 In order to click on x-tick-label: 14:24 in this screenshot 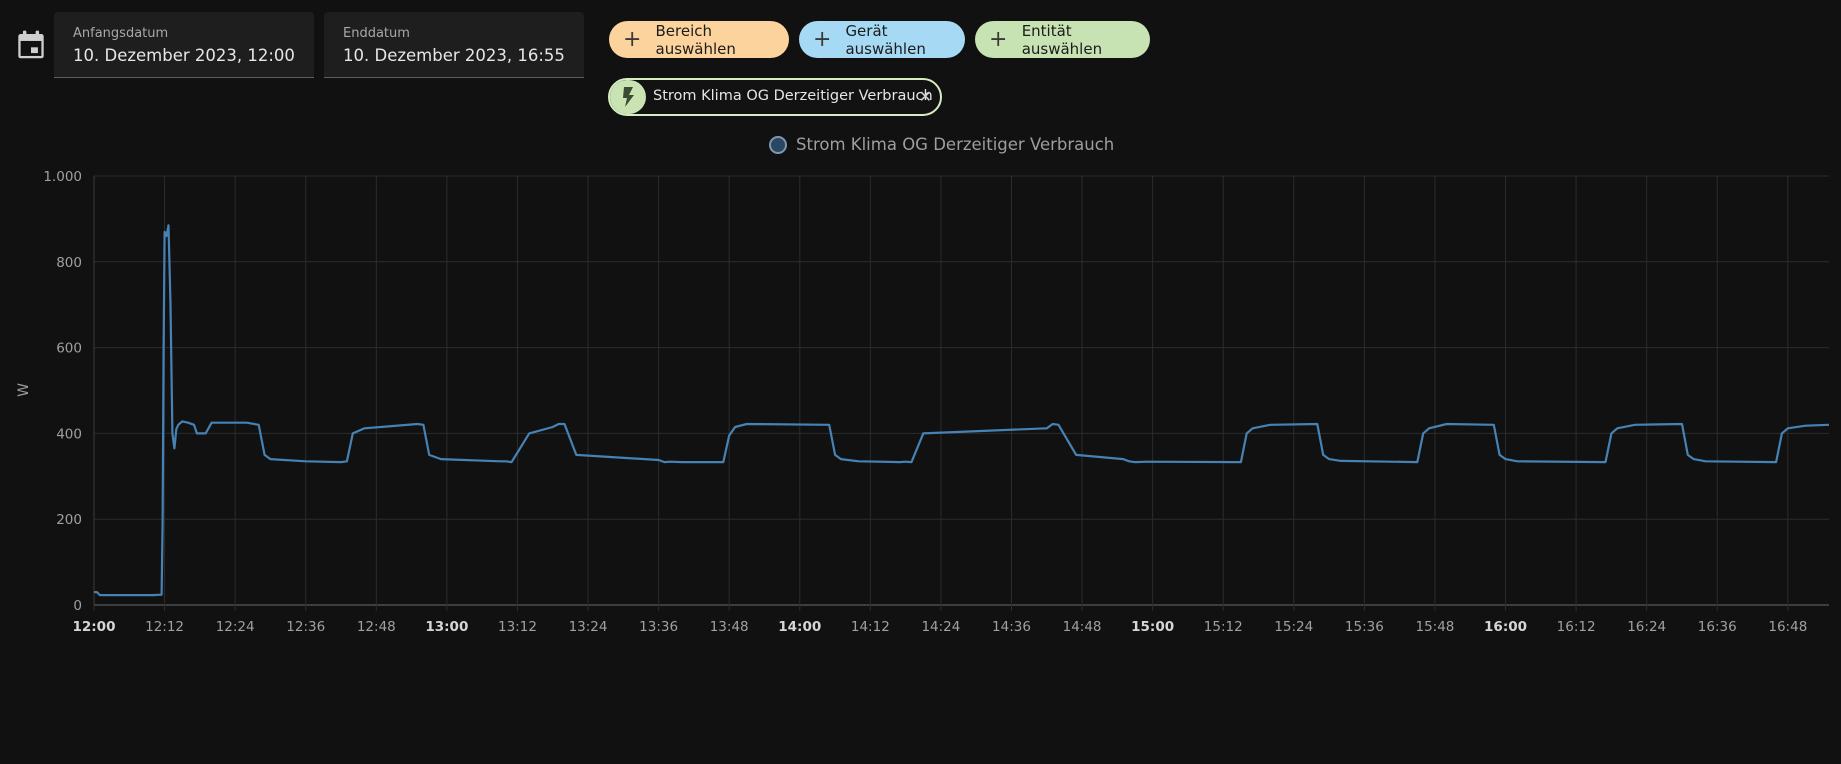, I will do `click(940, 627)`.